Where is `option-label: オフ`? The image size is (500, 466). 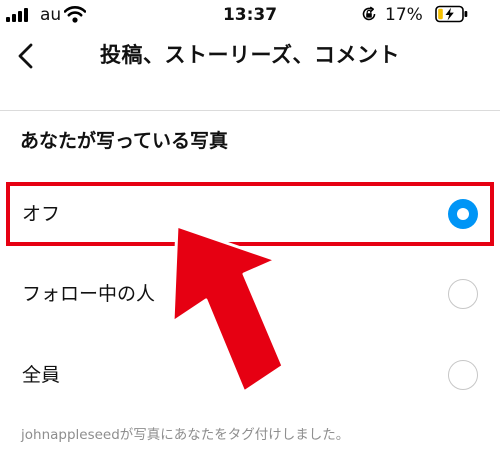 option-label: オフ is located at coordinates (41, 214).